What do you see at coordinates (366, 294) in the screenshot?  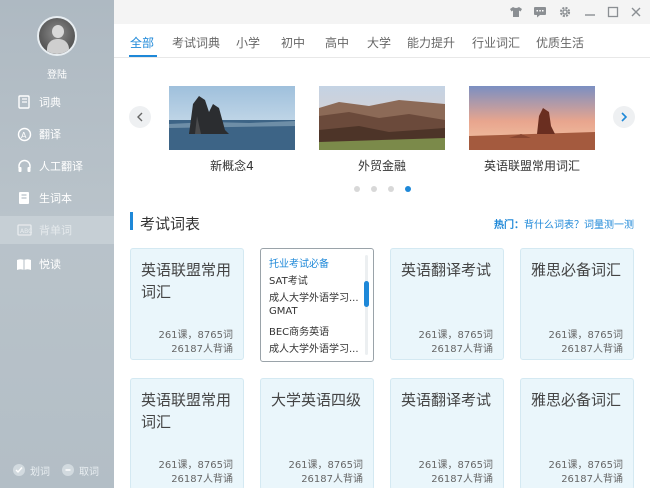 I see `scrollbar-thumb` at bounding box center [366, 294].